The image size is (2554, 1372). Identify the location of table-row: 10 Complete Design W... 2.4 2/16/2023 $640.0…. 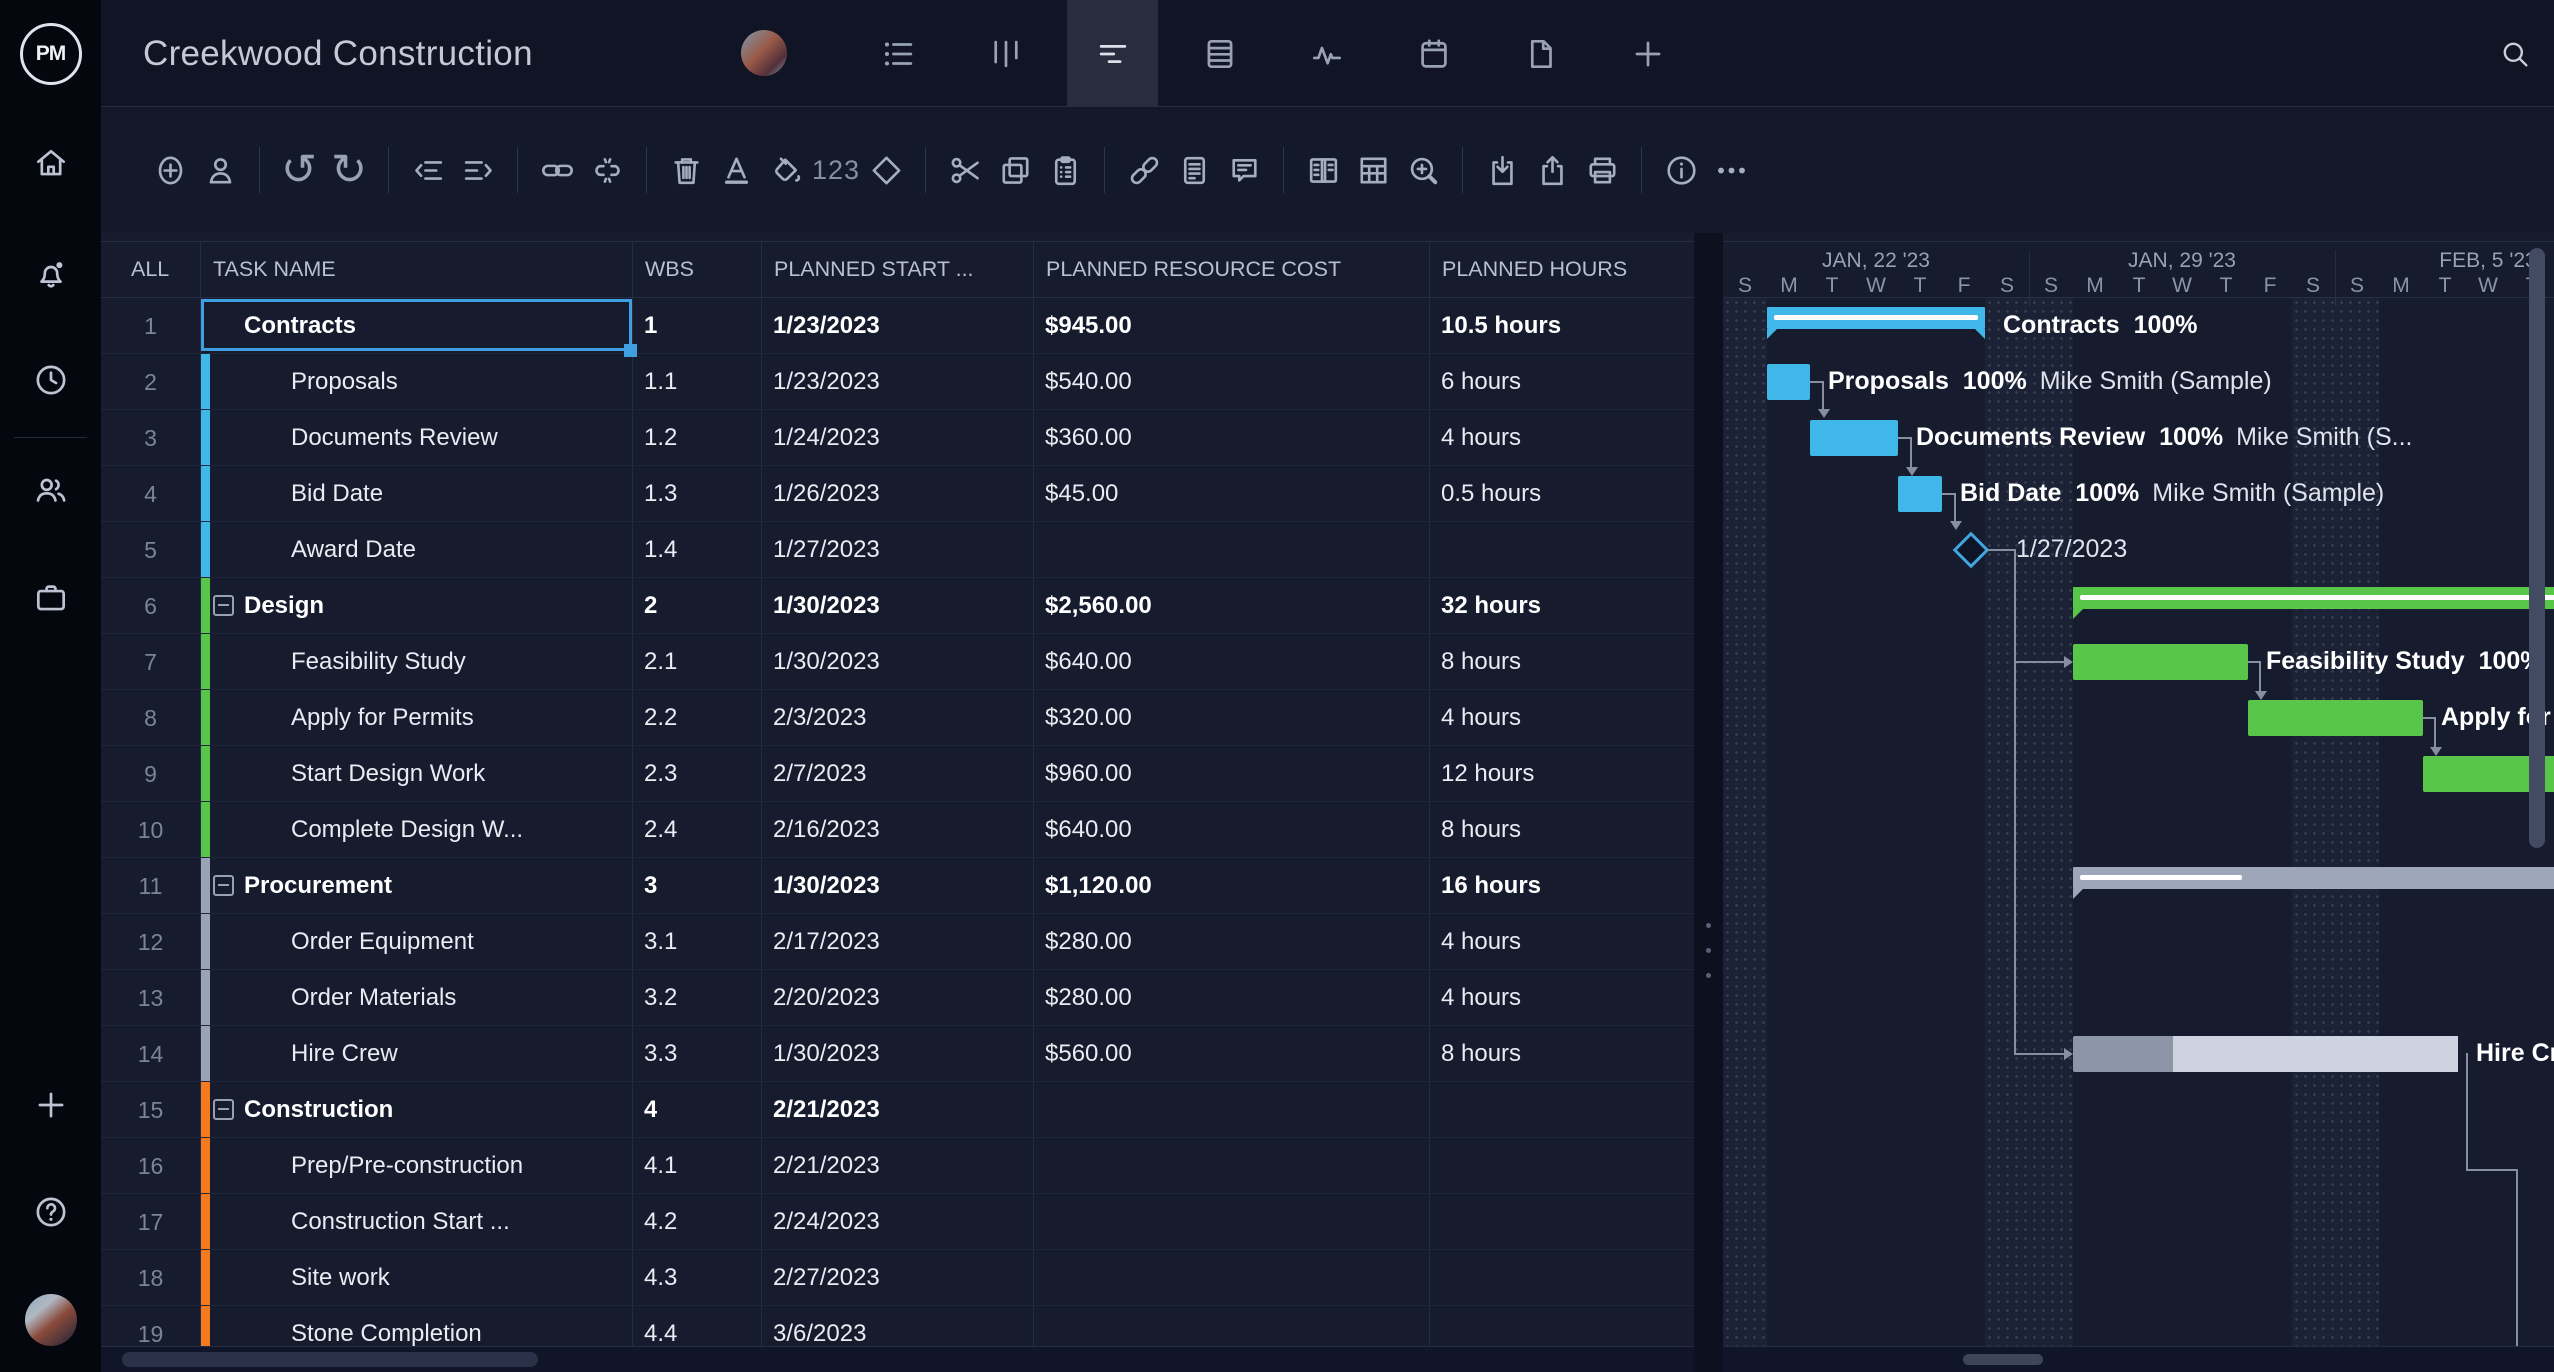
(897, 830).